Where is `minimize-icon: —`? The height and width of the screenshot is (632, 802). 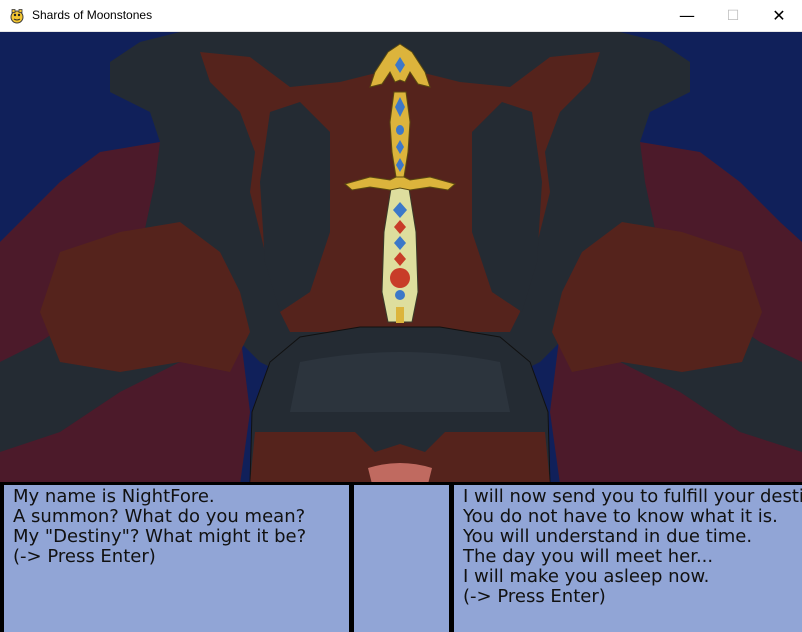
minimize-icon: — is located at coordinates (687, 15).